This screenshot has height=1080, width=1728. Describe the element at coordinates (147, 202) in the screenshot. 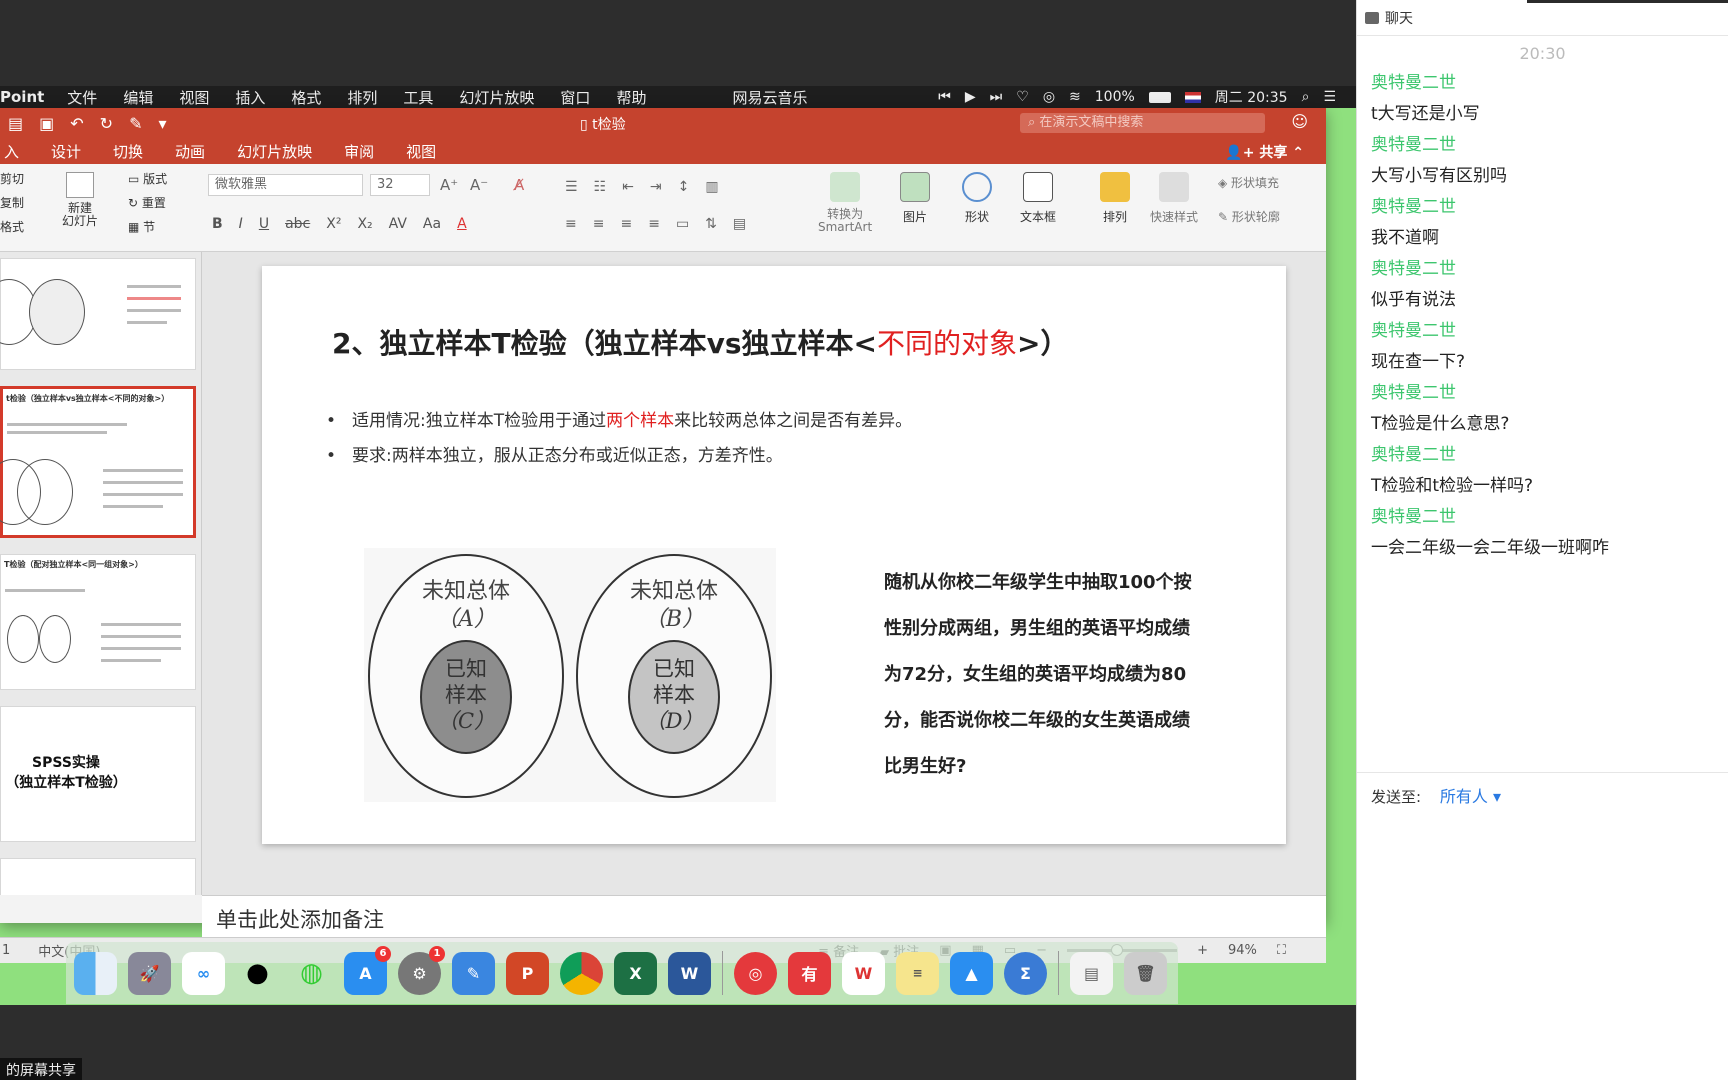

I see `reset-button: ↻ 重置` at that location.